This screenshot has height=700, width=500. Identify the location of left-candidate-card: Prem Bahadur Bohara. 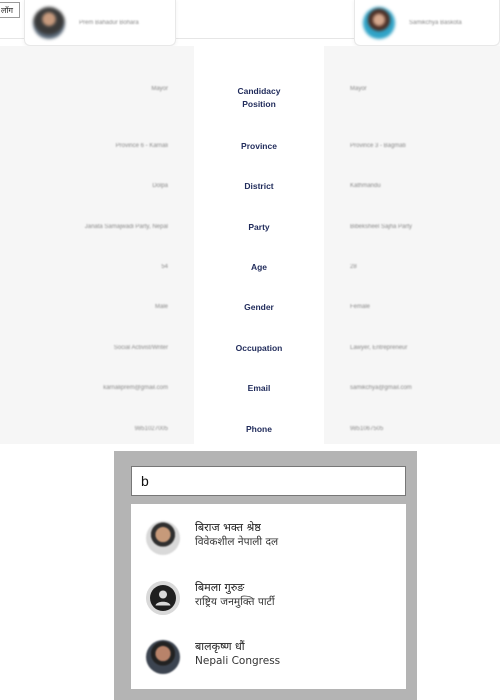
(100, 23).